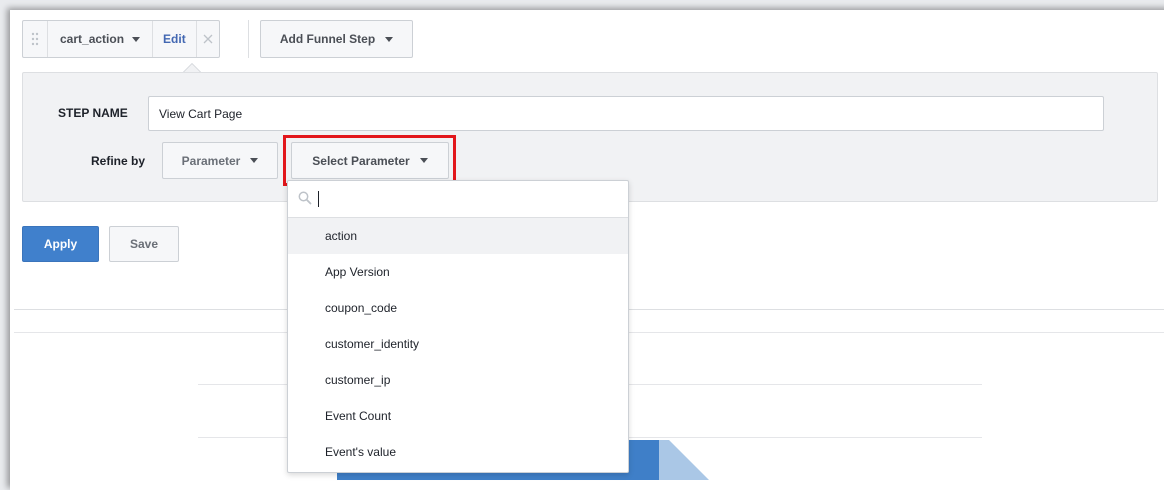 Image resolution: width=1164 pixels, height=490 pixels. Describe the element at coordinates (458, 308) in the screenshot. I see `parameter-option: coupon_code` at that location.